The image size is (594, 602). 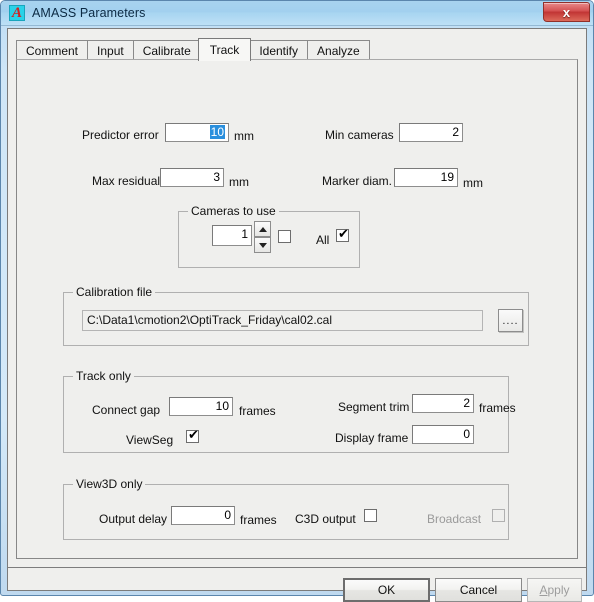 I want to click on segment-trim-label: Segment trim, so click(x=374, y=407).